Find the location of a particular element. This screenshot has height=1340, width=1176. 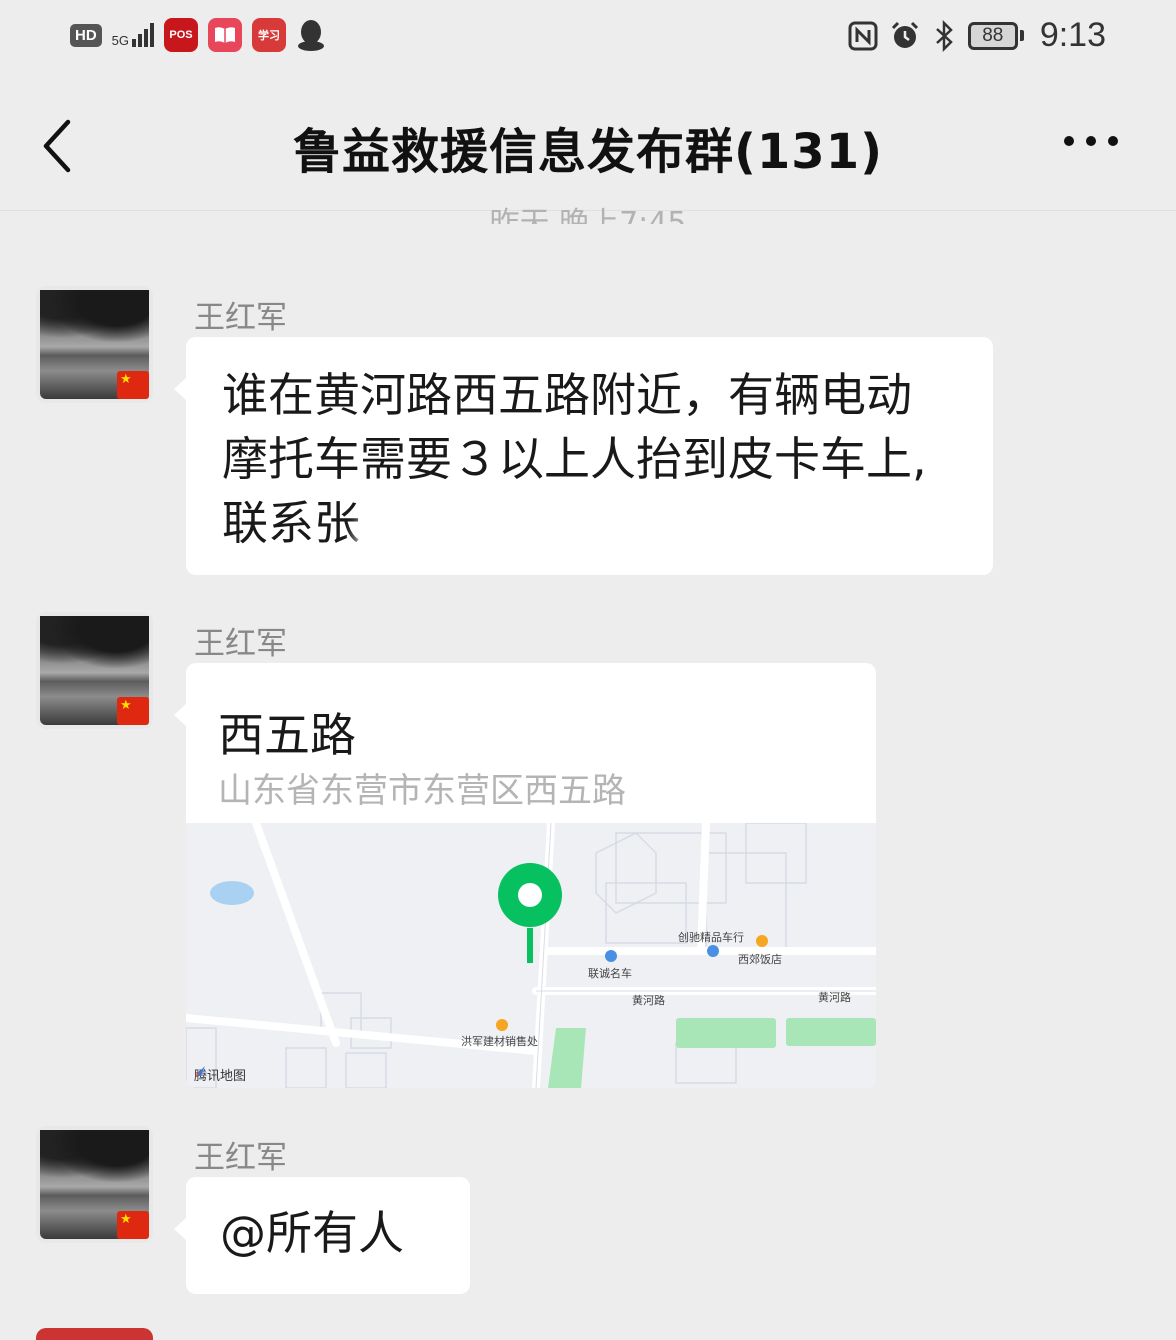

pos-icon: POS is located at coordinates (181, 35).